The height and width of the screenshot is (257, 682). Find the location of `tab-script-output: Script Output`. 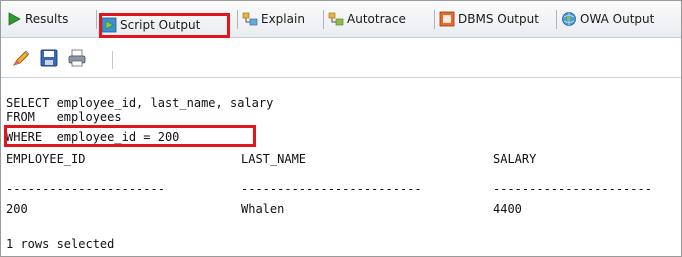

tab-script-output: Script Output is located at coordinates (150, 25).